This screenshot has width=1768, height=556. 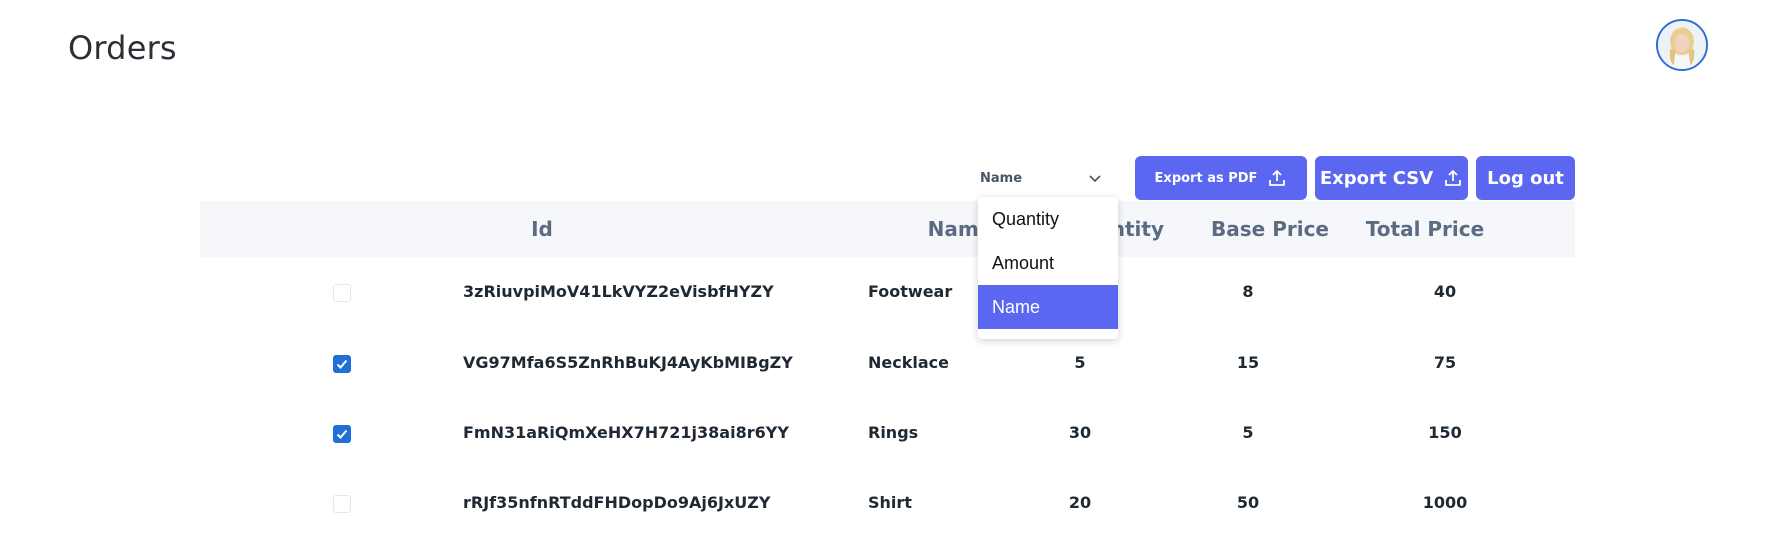 I want to click on page-title: Orders, so click(x=122, y=48).